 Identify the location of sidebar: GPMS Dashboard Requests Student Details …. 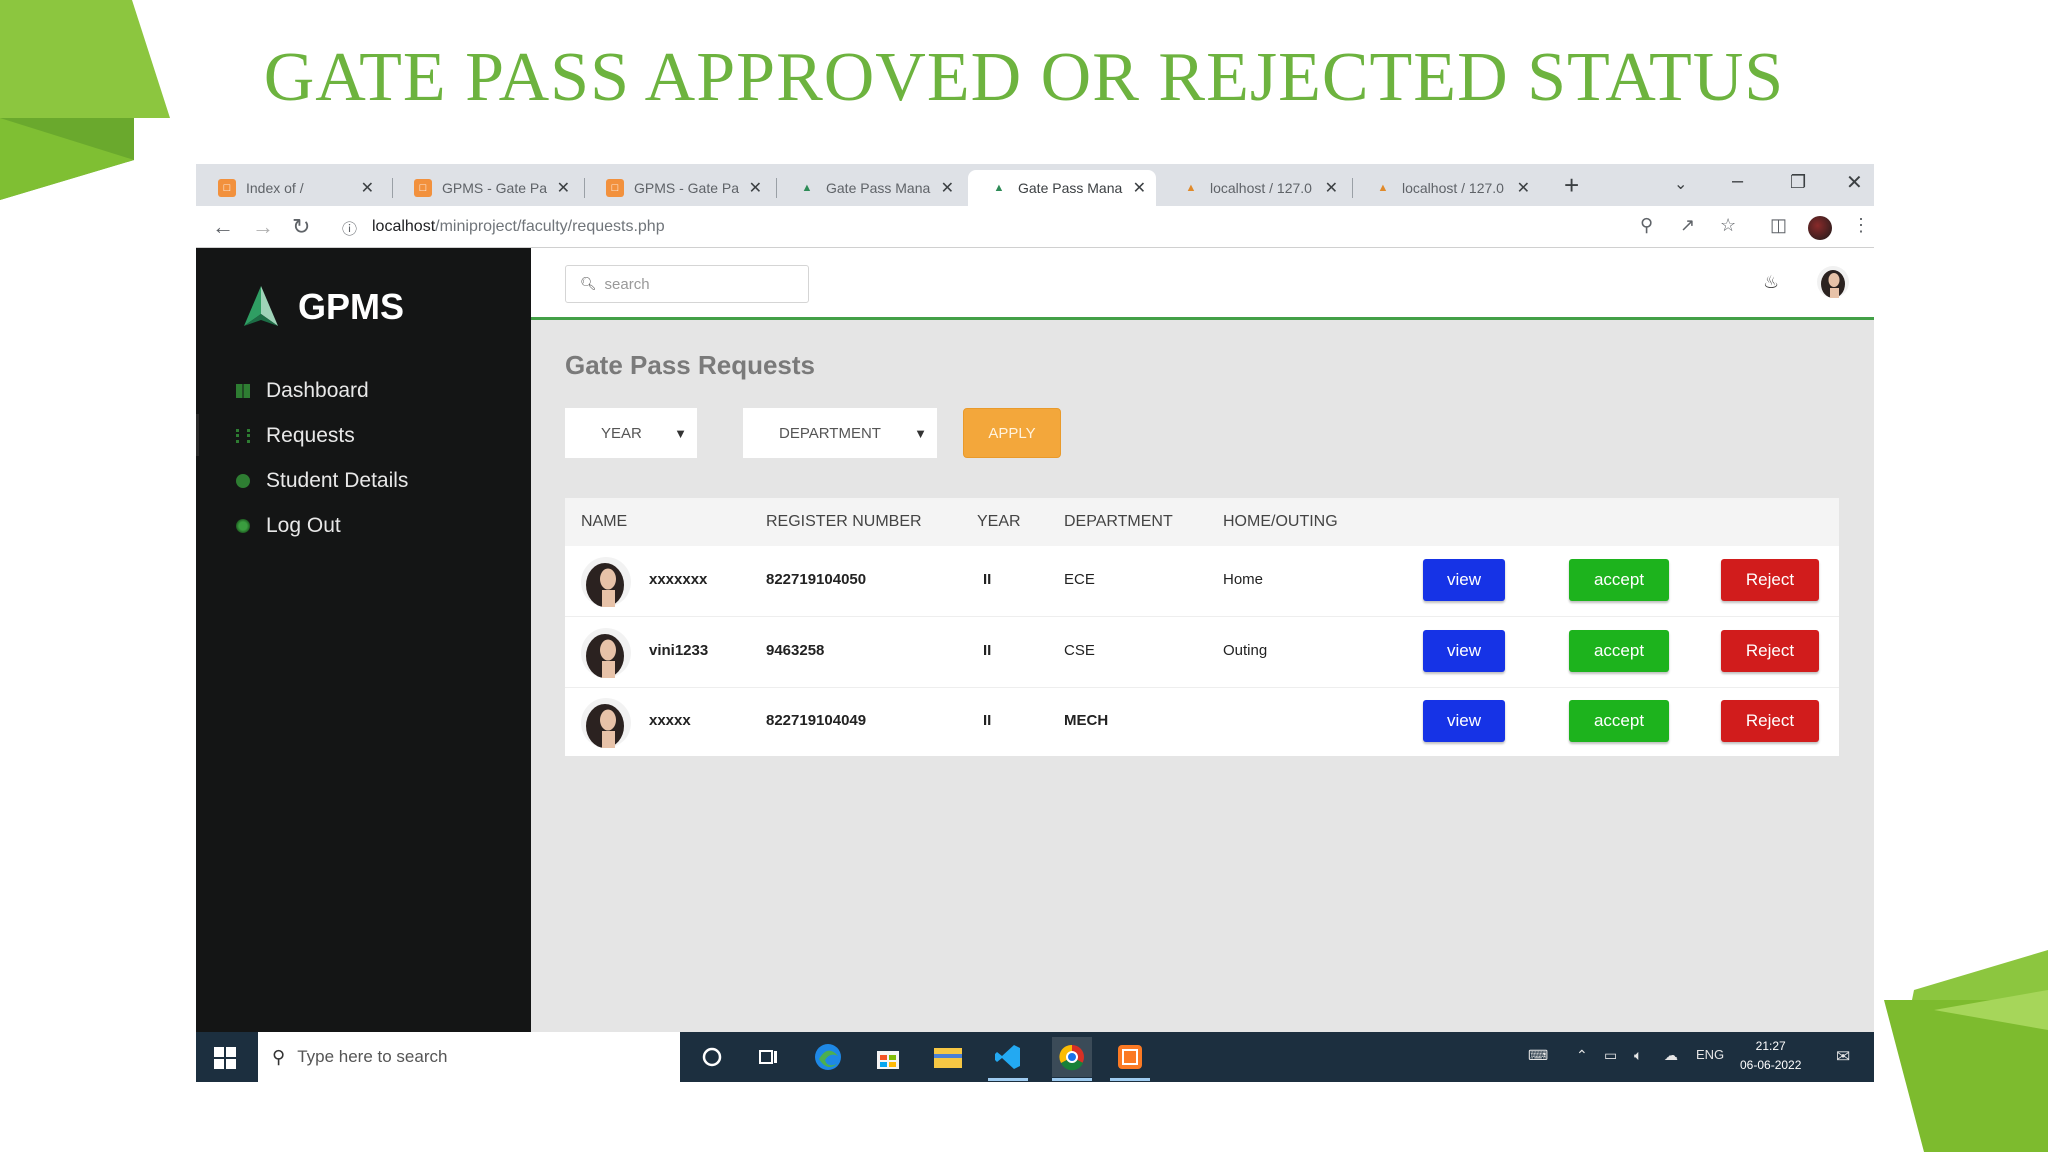
(363, 640).